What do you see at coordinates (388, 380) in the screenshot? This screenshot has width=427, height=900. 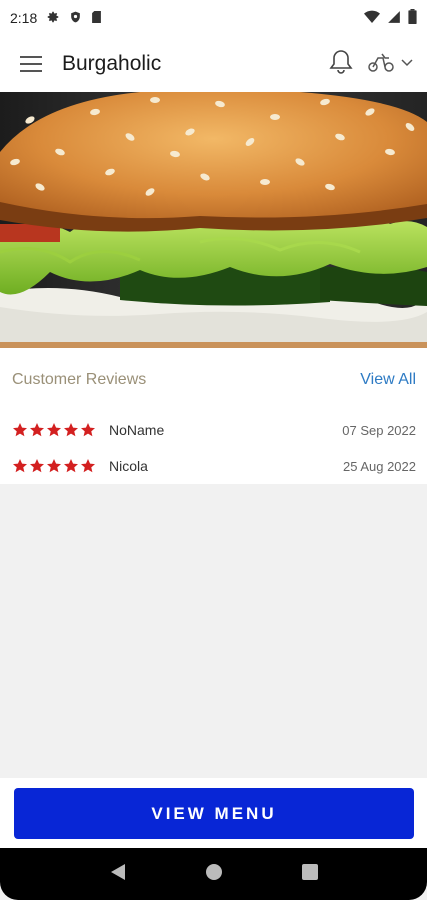 I see `view-all-link: View All` at bounding box center [388, 380].